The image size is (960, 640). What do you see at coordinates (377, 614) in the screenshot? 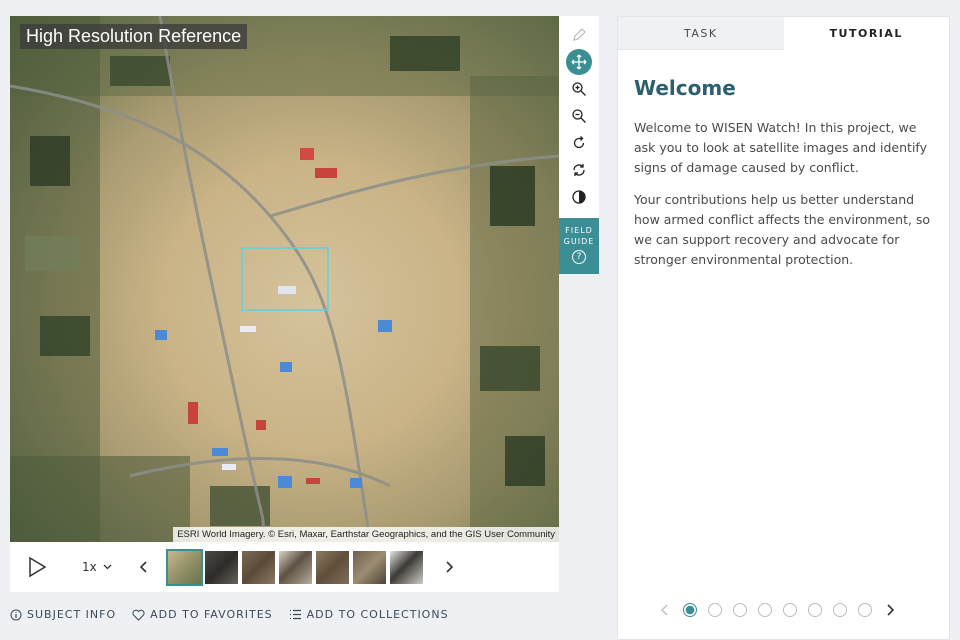
I see `add-to-collections-label: ADD TO COLLECTIONS` at bounding box center [377, 614].